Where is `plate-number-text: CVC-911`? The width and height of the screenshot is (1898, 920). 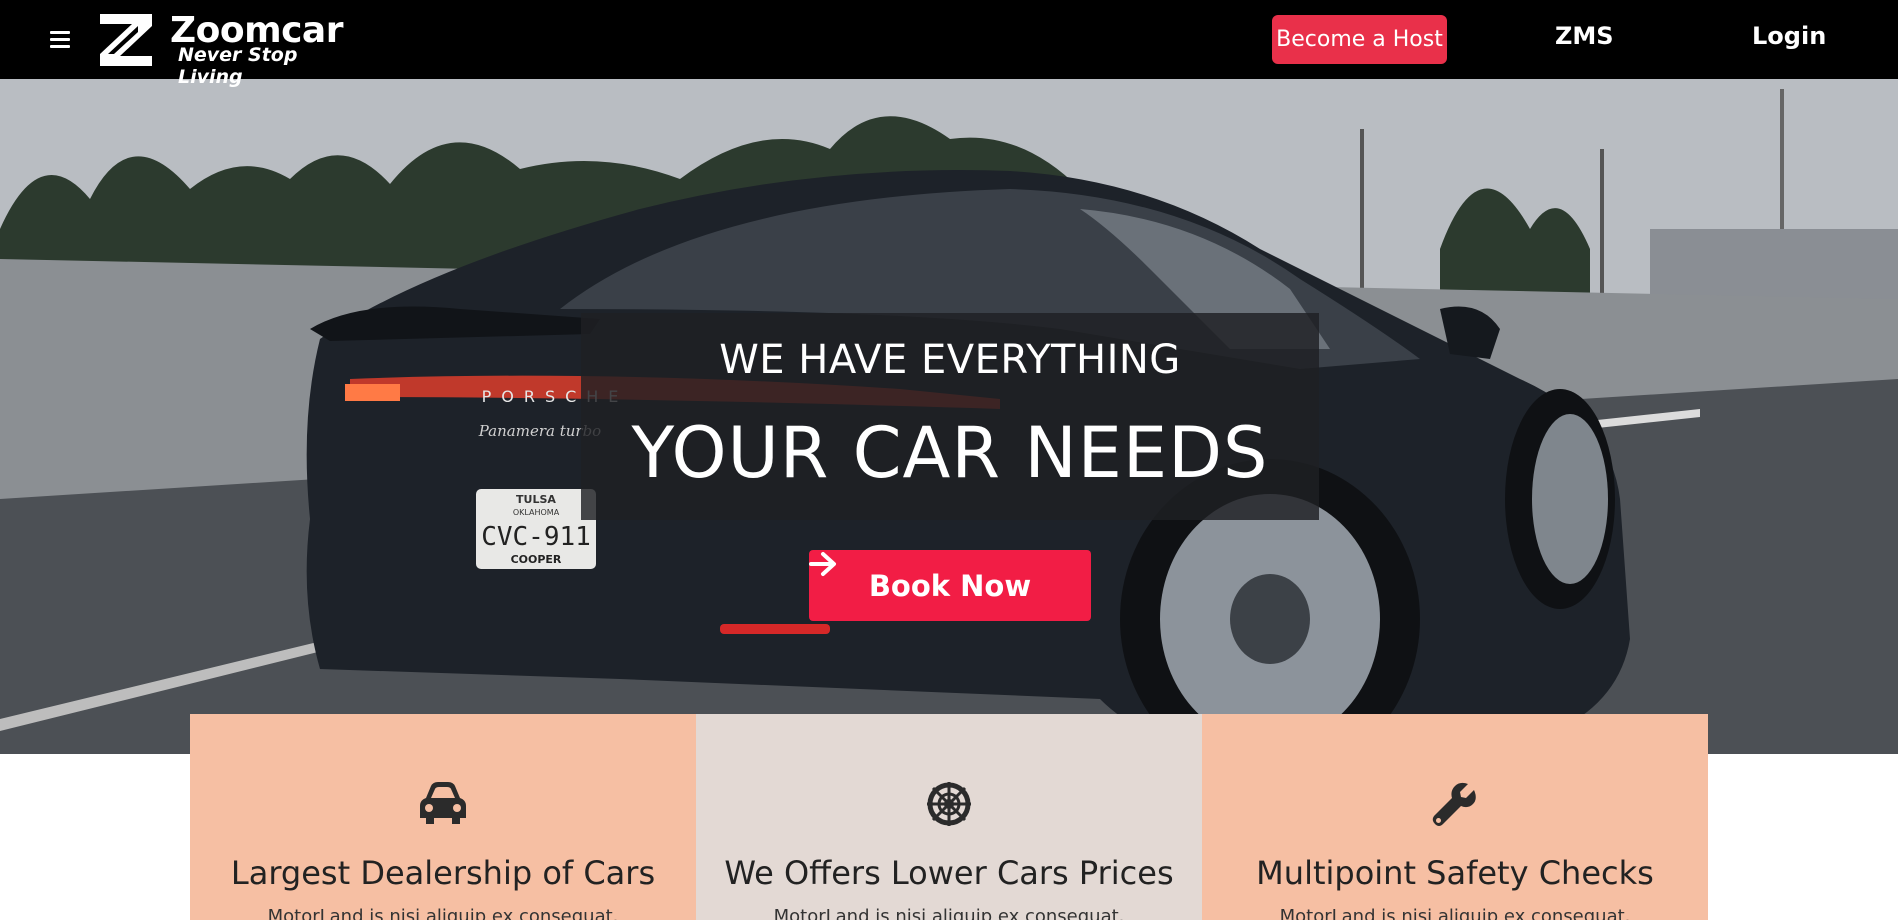
plate-number-text: CVC-911 is located at coordinates (536, 537).